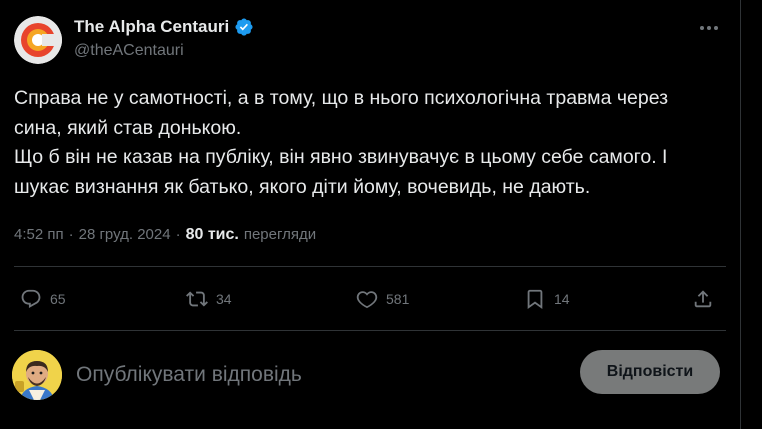 The image size is (762, 429). Describe the element at coordinates (31, 299) in the screenshot. I see `reply-bubble-icon` at that location.